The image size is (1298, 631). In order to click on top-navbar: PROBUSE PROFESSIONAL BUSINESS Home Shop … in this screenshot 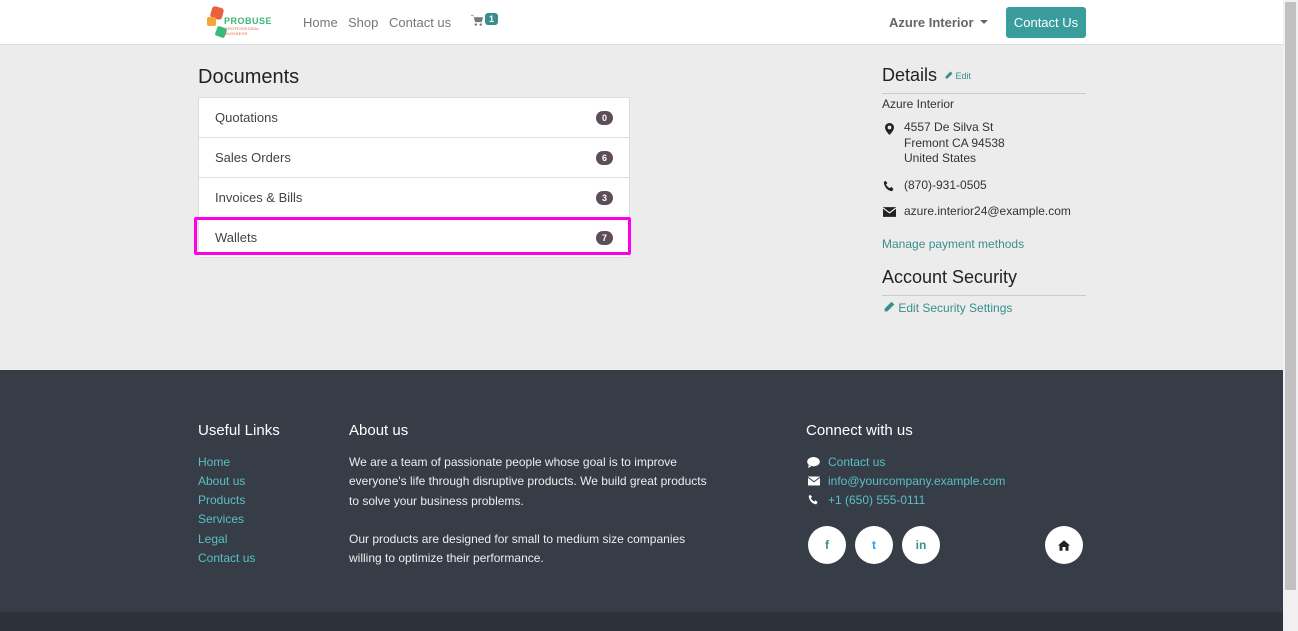, I will do `click(641, 22)`.